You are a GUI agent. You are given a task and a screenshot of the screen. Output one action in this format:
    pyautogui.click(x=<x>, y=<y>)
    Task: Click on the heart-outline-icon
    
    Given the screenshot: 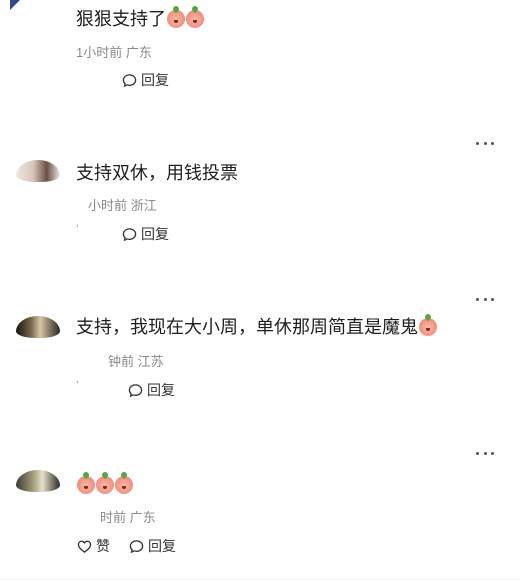 What is the action you would take?
    pyautogui.click(x=84, y=546)
    